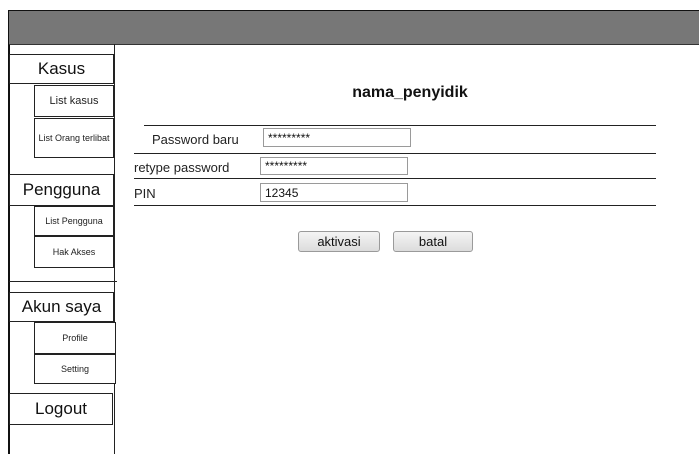 The width and height of the screenshot is (699, 454). I want to click on sidebar-section-akun-saya: Akun saya, so click(61, 307).